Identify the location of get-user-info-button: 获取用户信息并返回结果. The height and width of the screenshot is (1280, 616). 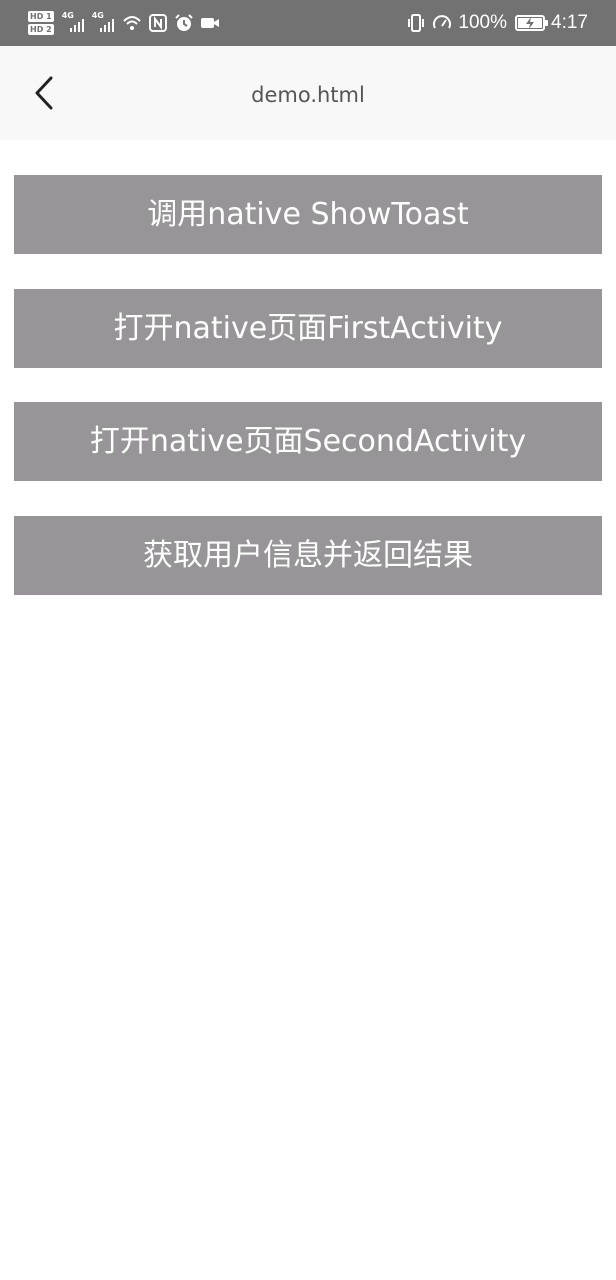
(308, 555).